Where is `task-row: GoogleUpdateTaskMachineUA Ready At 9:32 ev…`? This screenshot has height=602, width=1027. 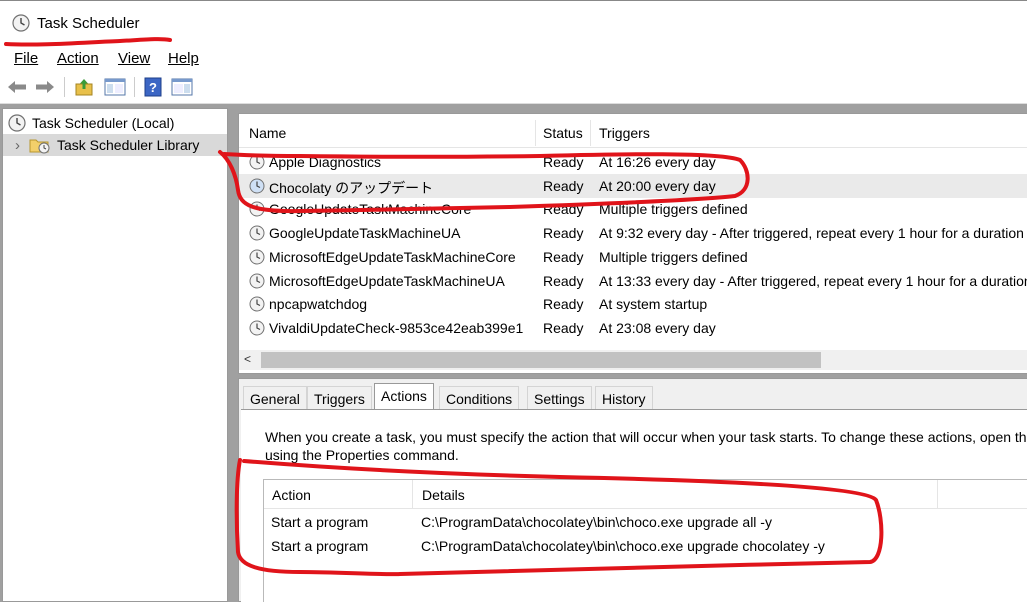
task-row: GoogleUpdateTaskMachineUA Ready At 9:32 ev… is located at coordinates (633, 233).